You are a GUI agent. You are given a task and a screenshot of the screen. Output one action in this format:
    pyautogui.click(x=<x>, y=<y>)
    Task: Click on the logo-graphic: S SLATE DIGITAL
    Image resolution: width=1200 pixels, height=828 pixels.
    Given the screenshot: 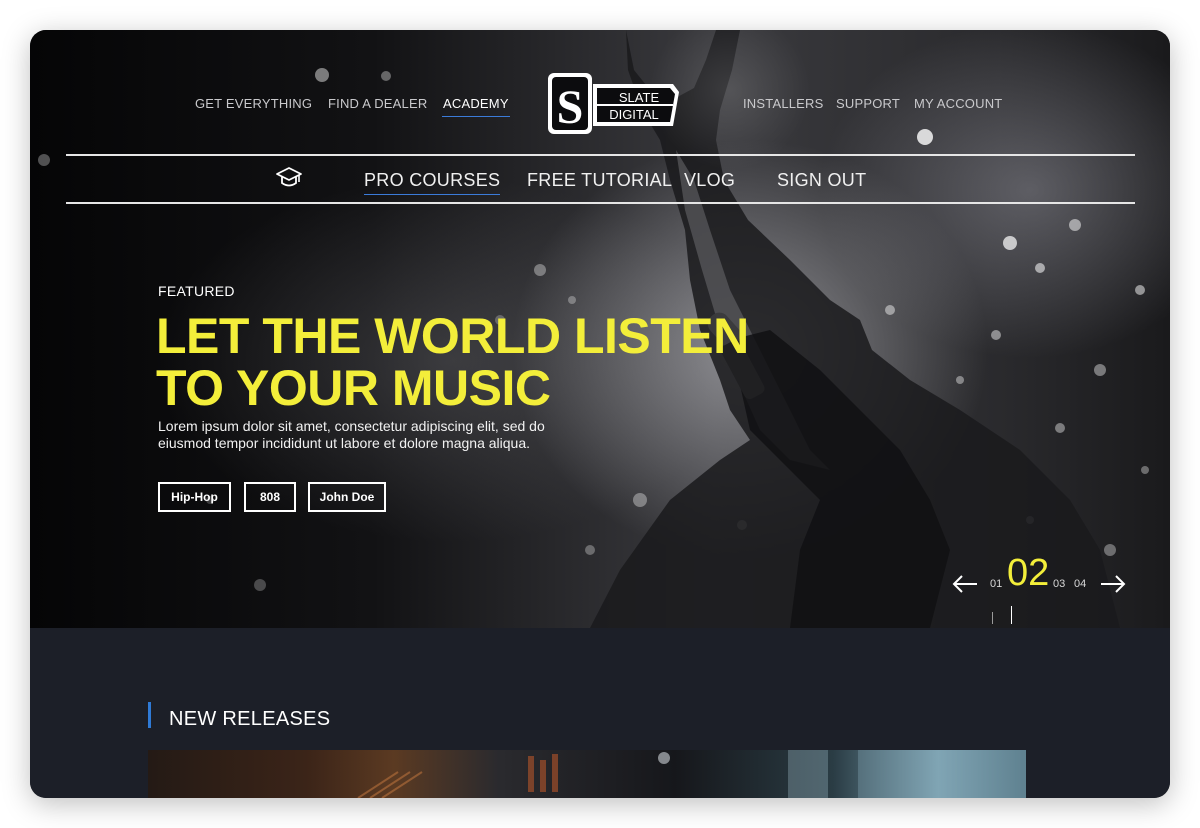 What is the action you would take?
    pyautogui.click(x=613, y=103)
    